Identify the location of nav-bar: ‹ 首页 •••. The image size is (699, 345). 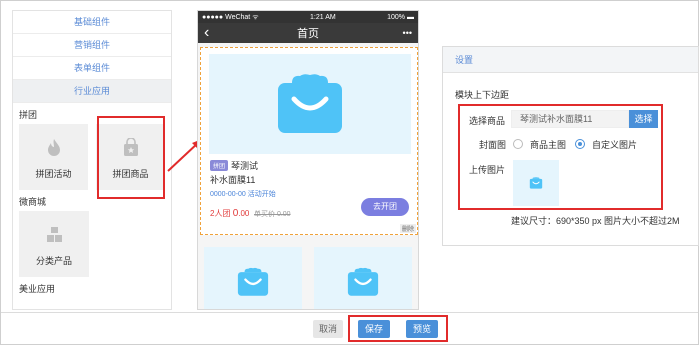
(308, 33).